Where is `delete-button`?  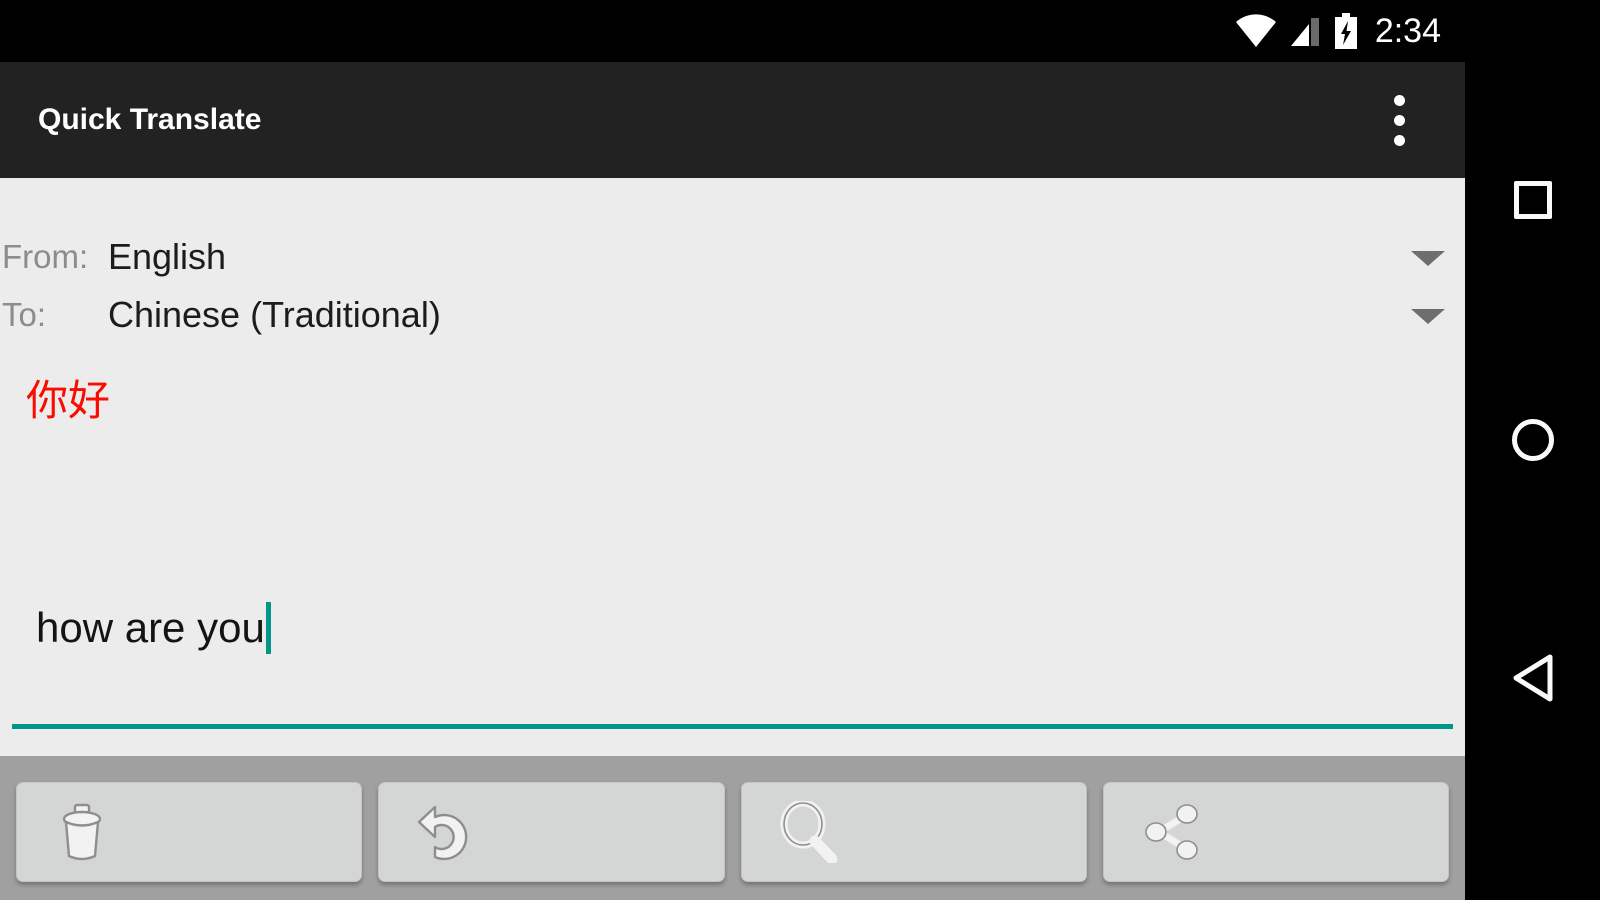 delete-button is located at coordinates (189, 832).